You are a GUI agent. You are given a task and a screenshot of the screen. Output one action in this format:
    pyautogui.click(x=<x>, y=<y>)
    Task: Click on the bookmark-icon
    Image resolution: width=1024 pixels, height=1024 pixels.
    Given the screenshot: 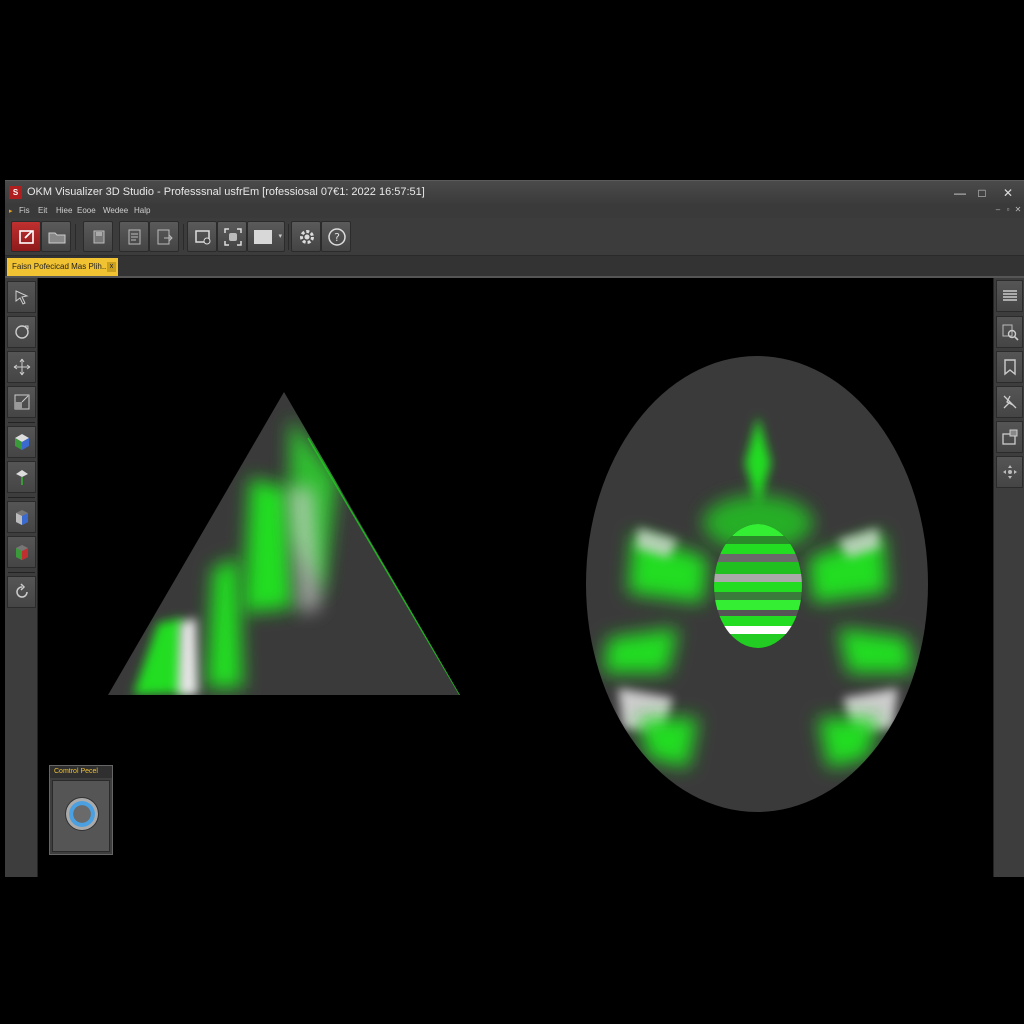 What is the action you would take?
    pyautogui.click(x=1010, y=367)
    